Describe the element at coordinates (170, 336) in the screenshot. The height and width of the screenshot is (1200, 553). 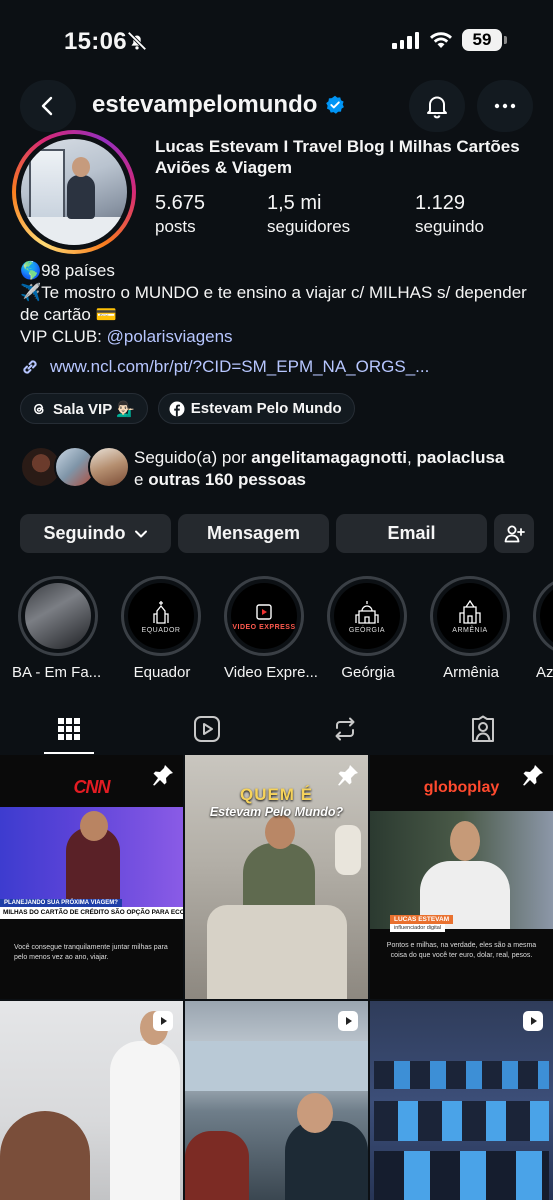
I see `bio-vip-mention: @polarisviagens` at that location.